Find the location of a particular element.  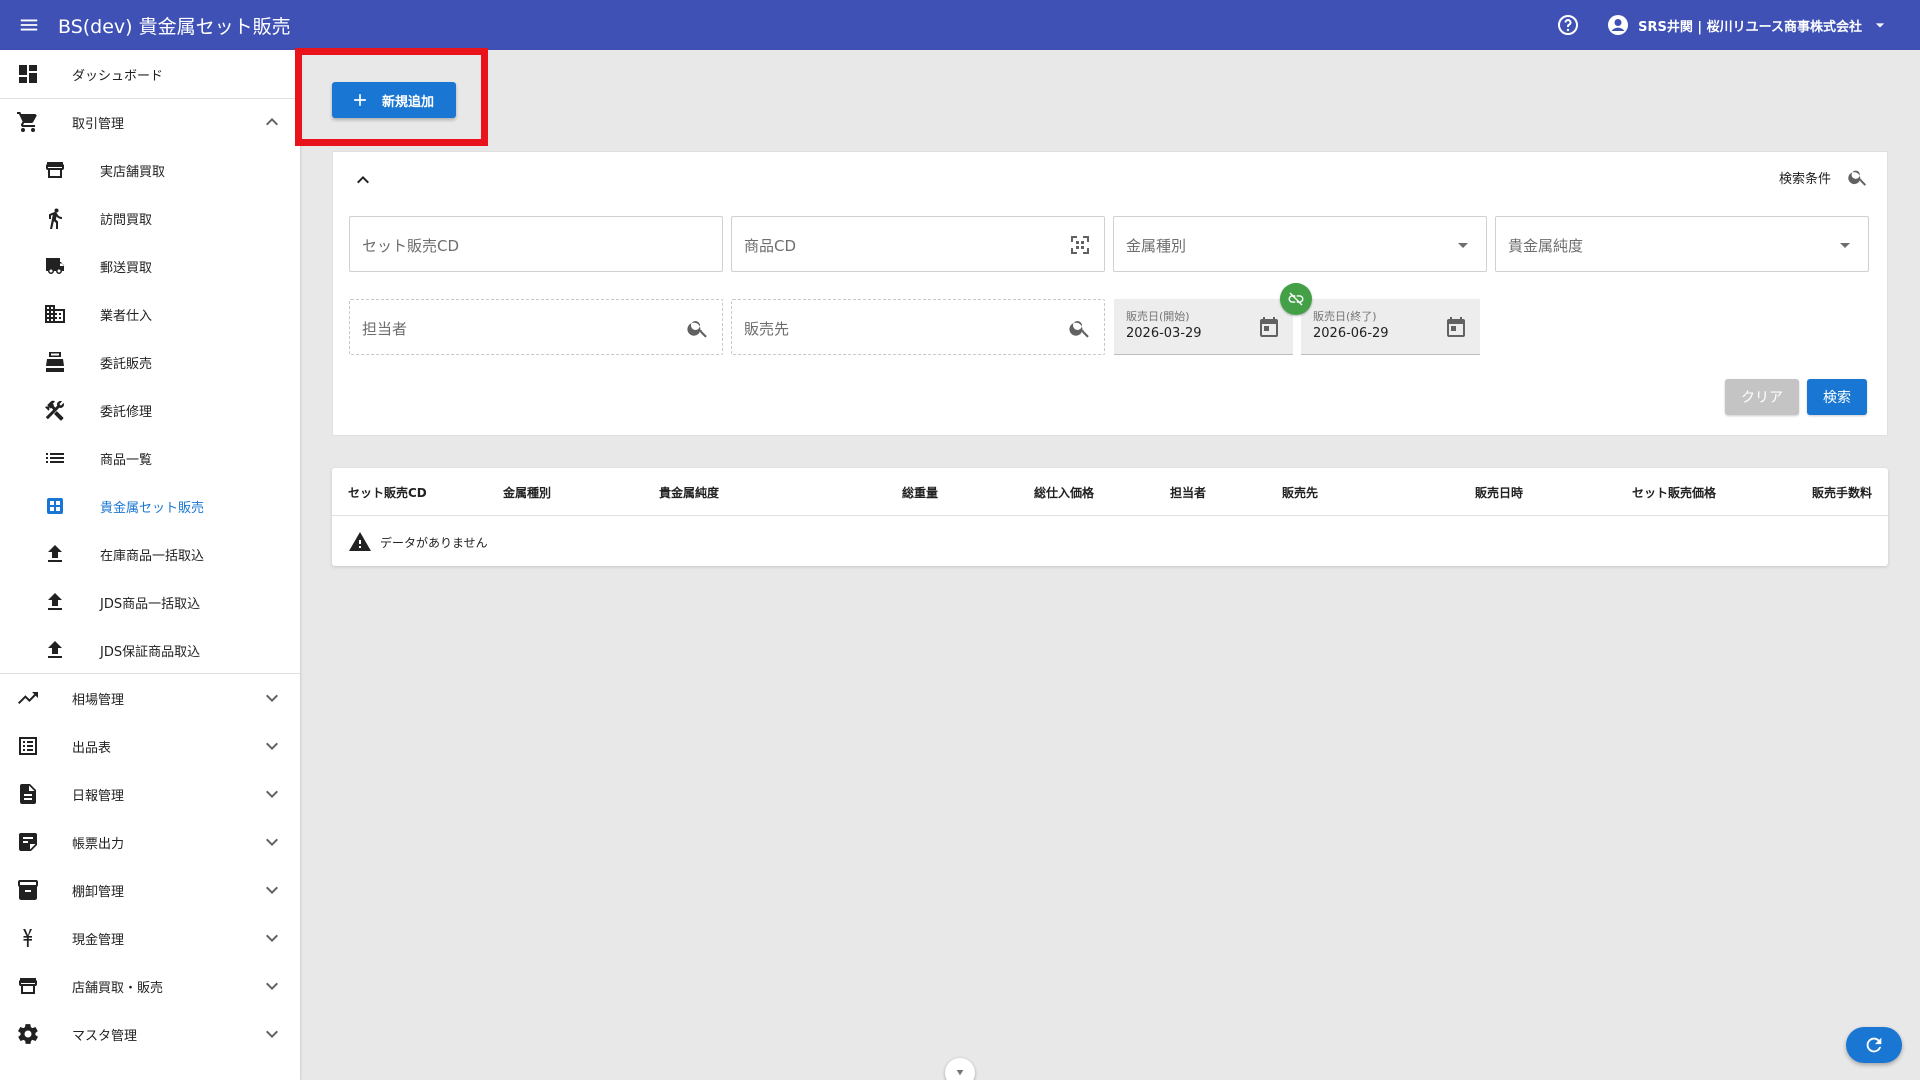

sidebar-item-store-purchase: 実店舗買取 is located at coordinates (150, 170).